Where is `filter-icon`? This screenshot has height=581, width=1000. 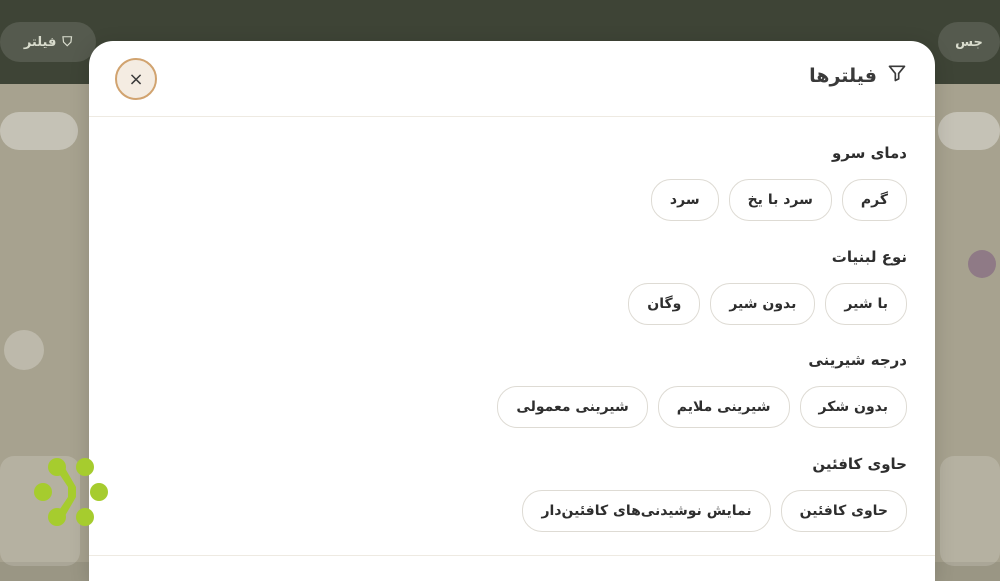
filter-icon is located at coordinates (897, 75).